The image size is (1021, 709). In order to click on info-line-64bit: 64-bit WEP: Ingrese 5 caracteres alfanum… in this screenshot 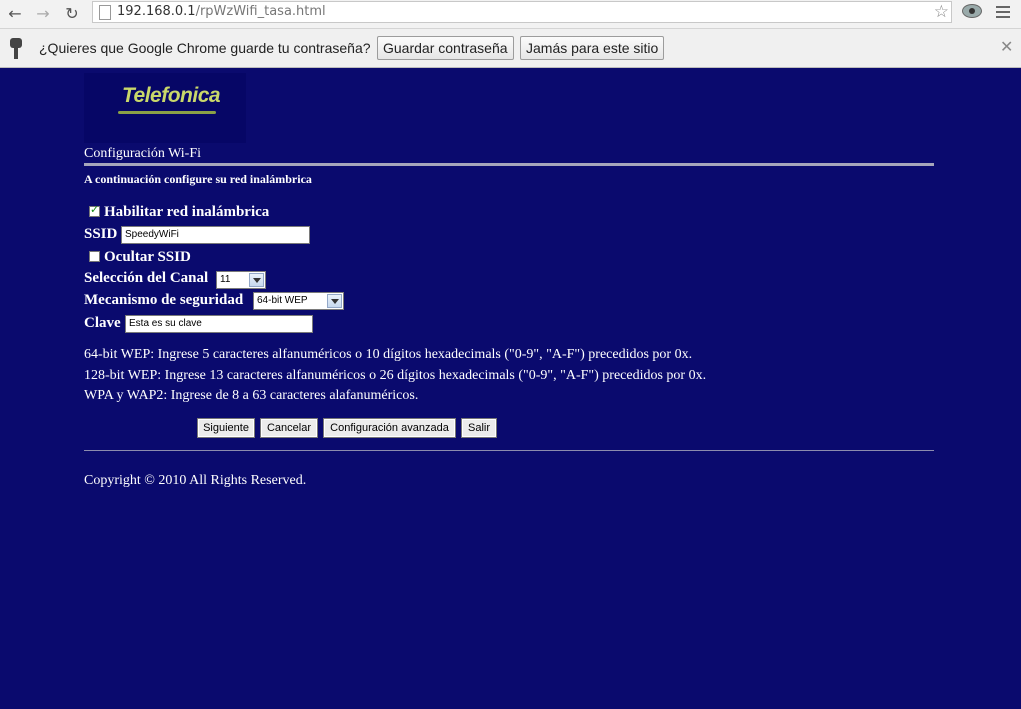, I will do `click(388, 354)`.